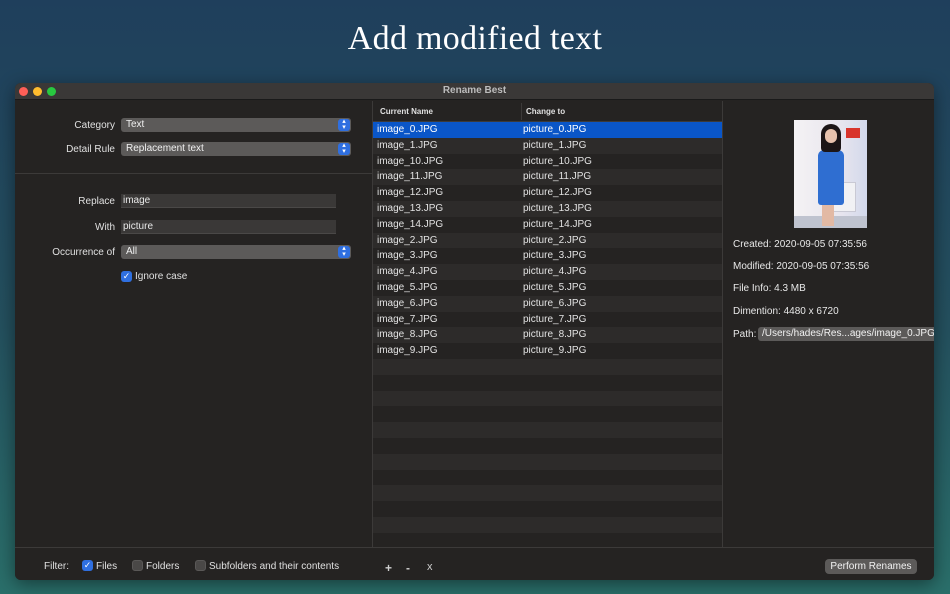 Image resolution: width=950 pixels, height=594 pixels. What do you see at coordinates (407, 303) in the screenshot?
I see `current-name-cell: image_6.JPG` at bounding box center [407, 303].